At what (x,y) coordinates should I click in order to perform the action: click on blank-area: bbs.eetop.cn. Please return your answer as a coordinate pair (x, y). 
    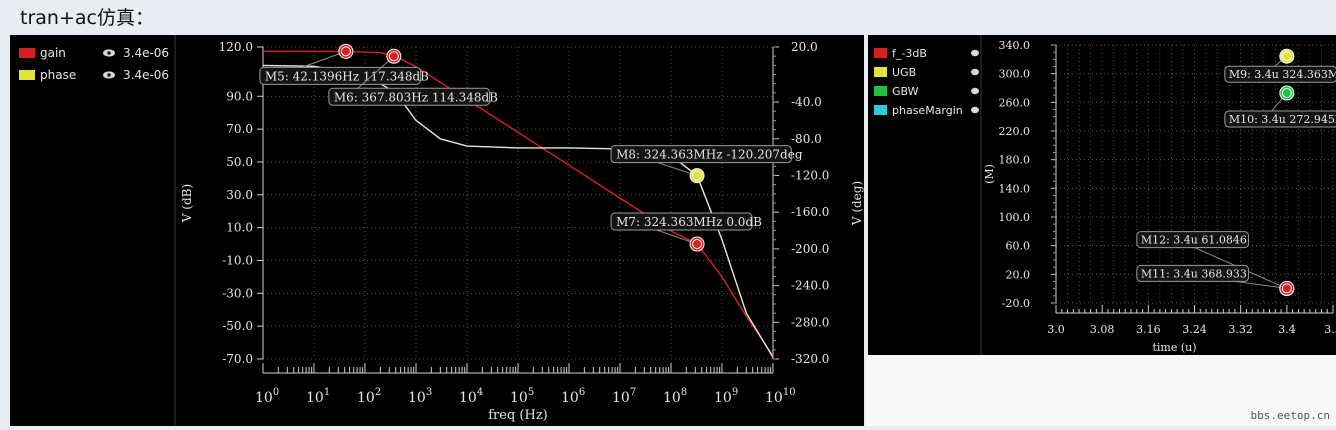
    Looking at the image, I should click on (1101, 390).